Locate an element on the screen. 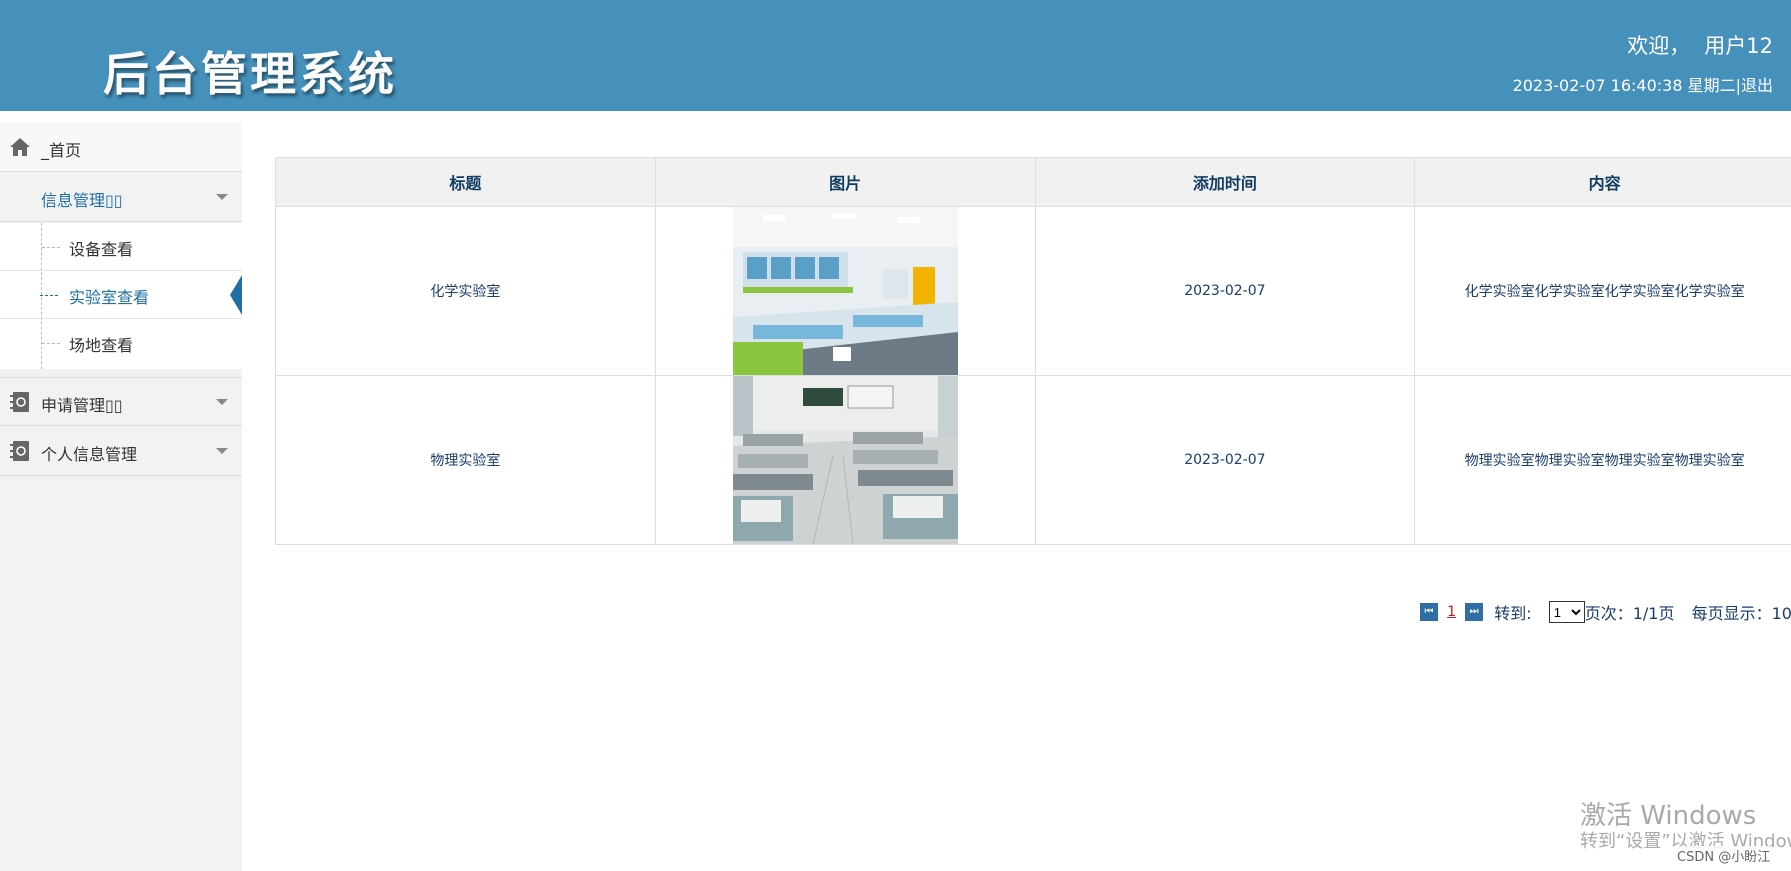 The width and height of the screenshot is (1791, 871). per-page-info: 每页显示：10条 is located at coordinates (1741, 613).